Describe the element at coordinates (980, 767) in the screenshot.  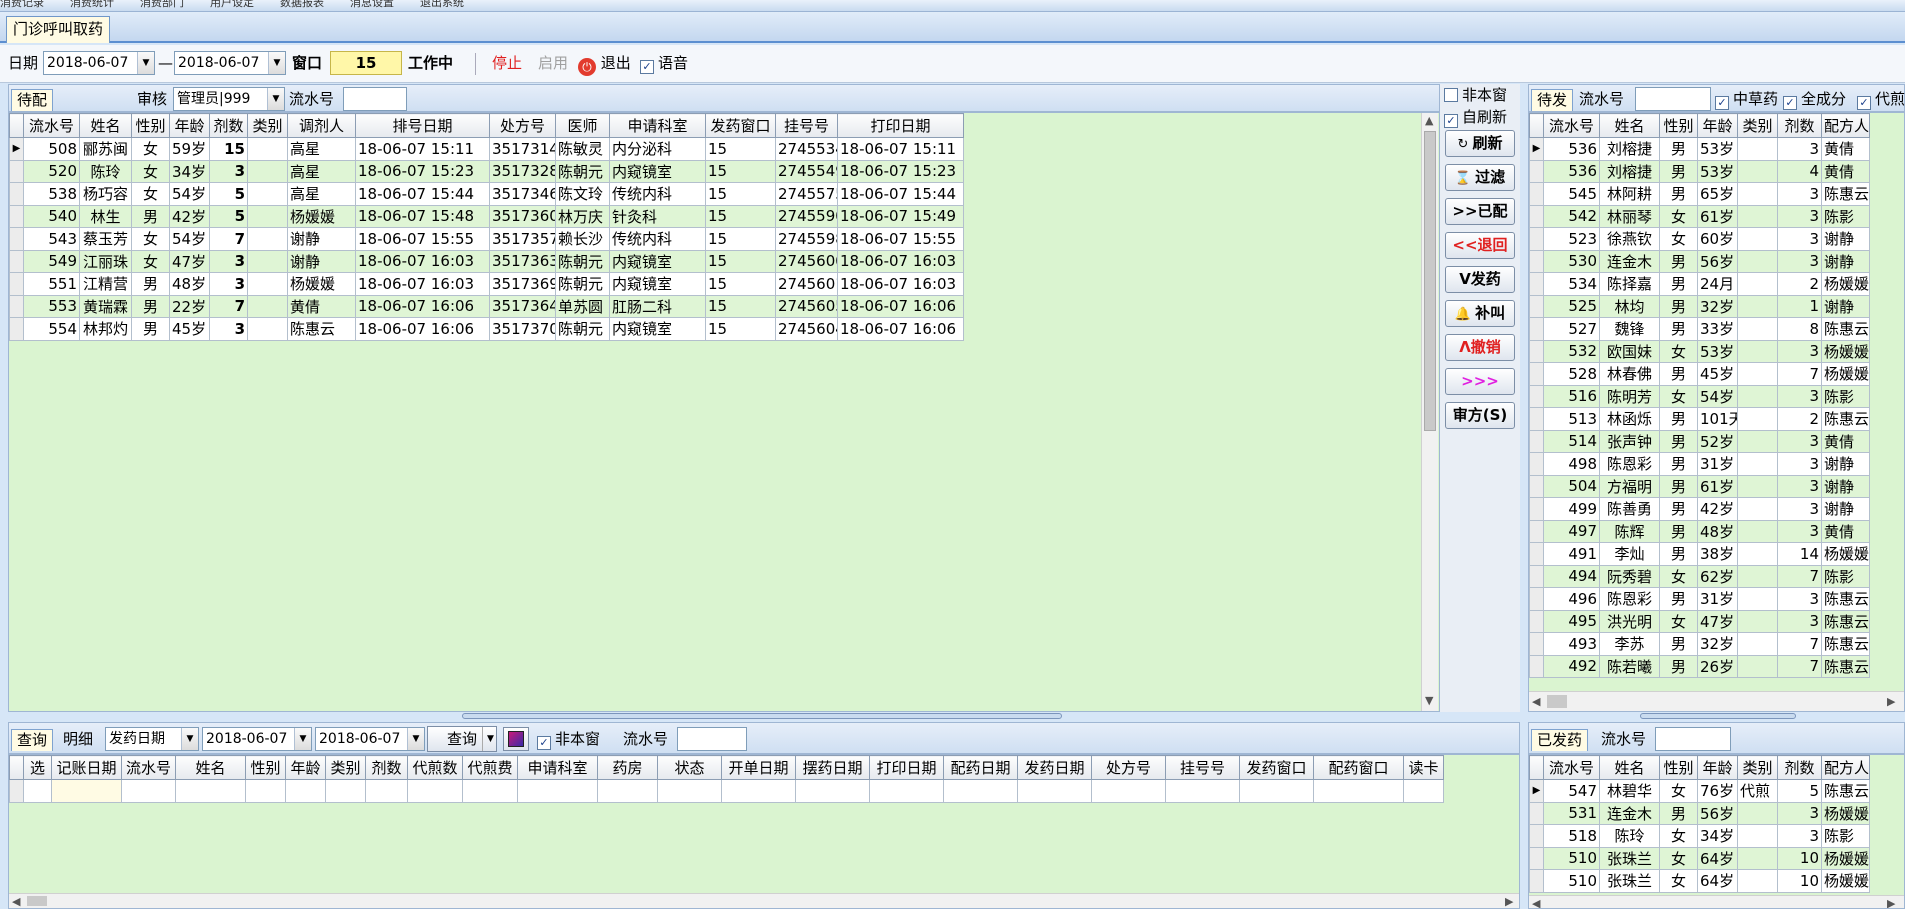
I see `column-header: 配药日期` at that location.